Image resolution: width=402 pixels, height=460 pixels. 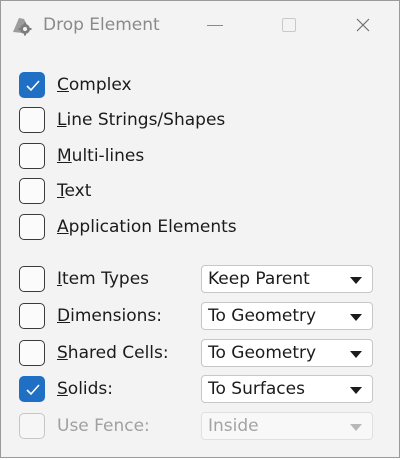 I want to click on use-fence-value: Inside, so click(x=233, y=426).